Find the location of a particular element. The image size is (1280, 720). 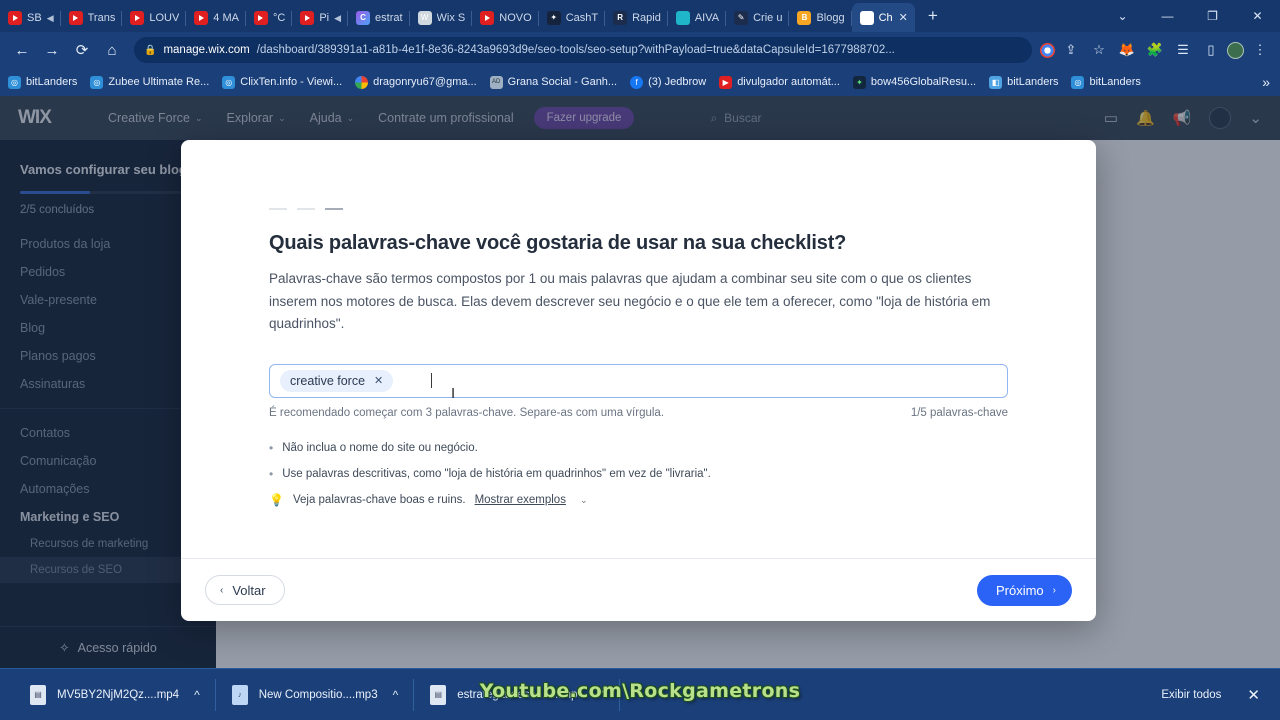

tab-title: °C is located at coordinates (279, 18).